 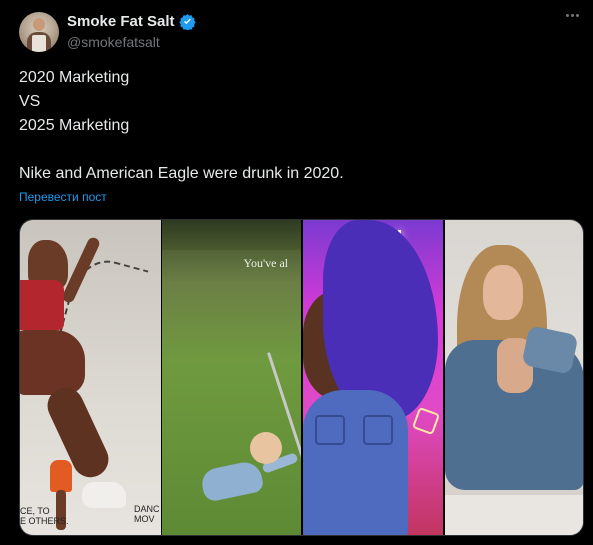 I want to click on ad-caption-left: CE, TO E OTHERS., so click(x=44, y=516).